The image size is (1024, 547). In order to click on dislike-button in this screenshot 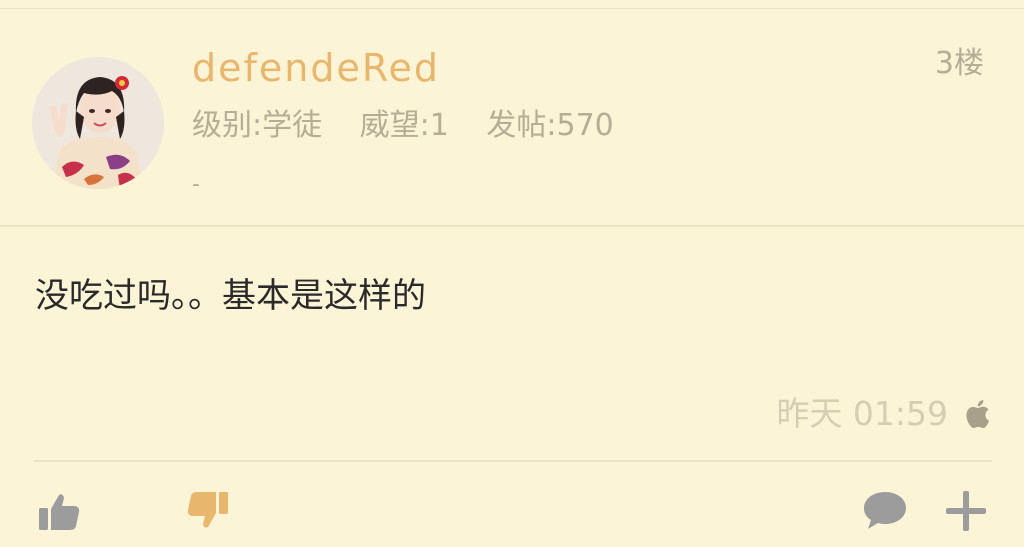, I will do `click(207, 511)`.